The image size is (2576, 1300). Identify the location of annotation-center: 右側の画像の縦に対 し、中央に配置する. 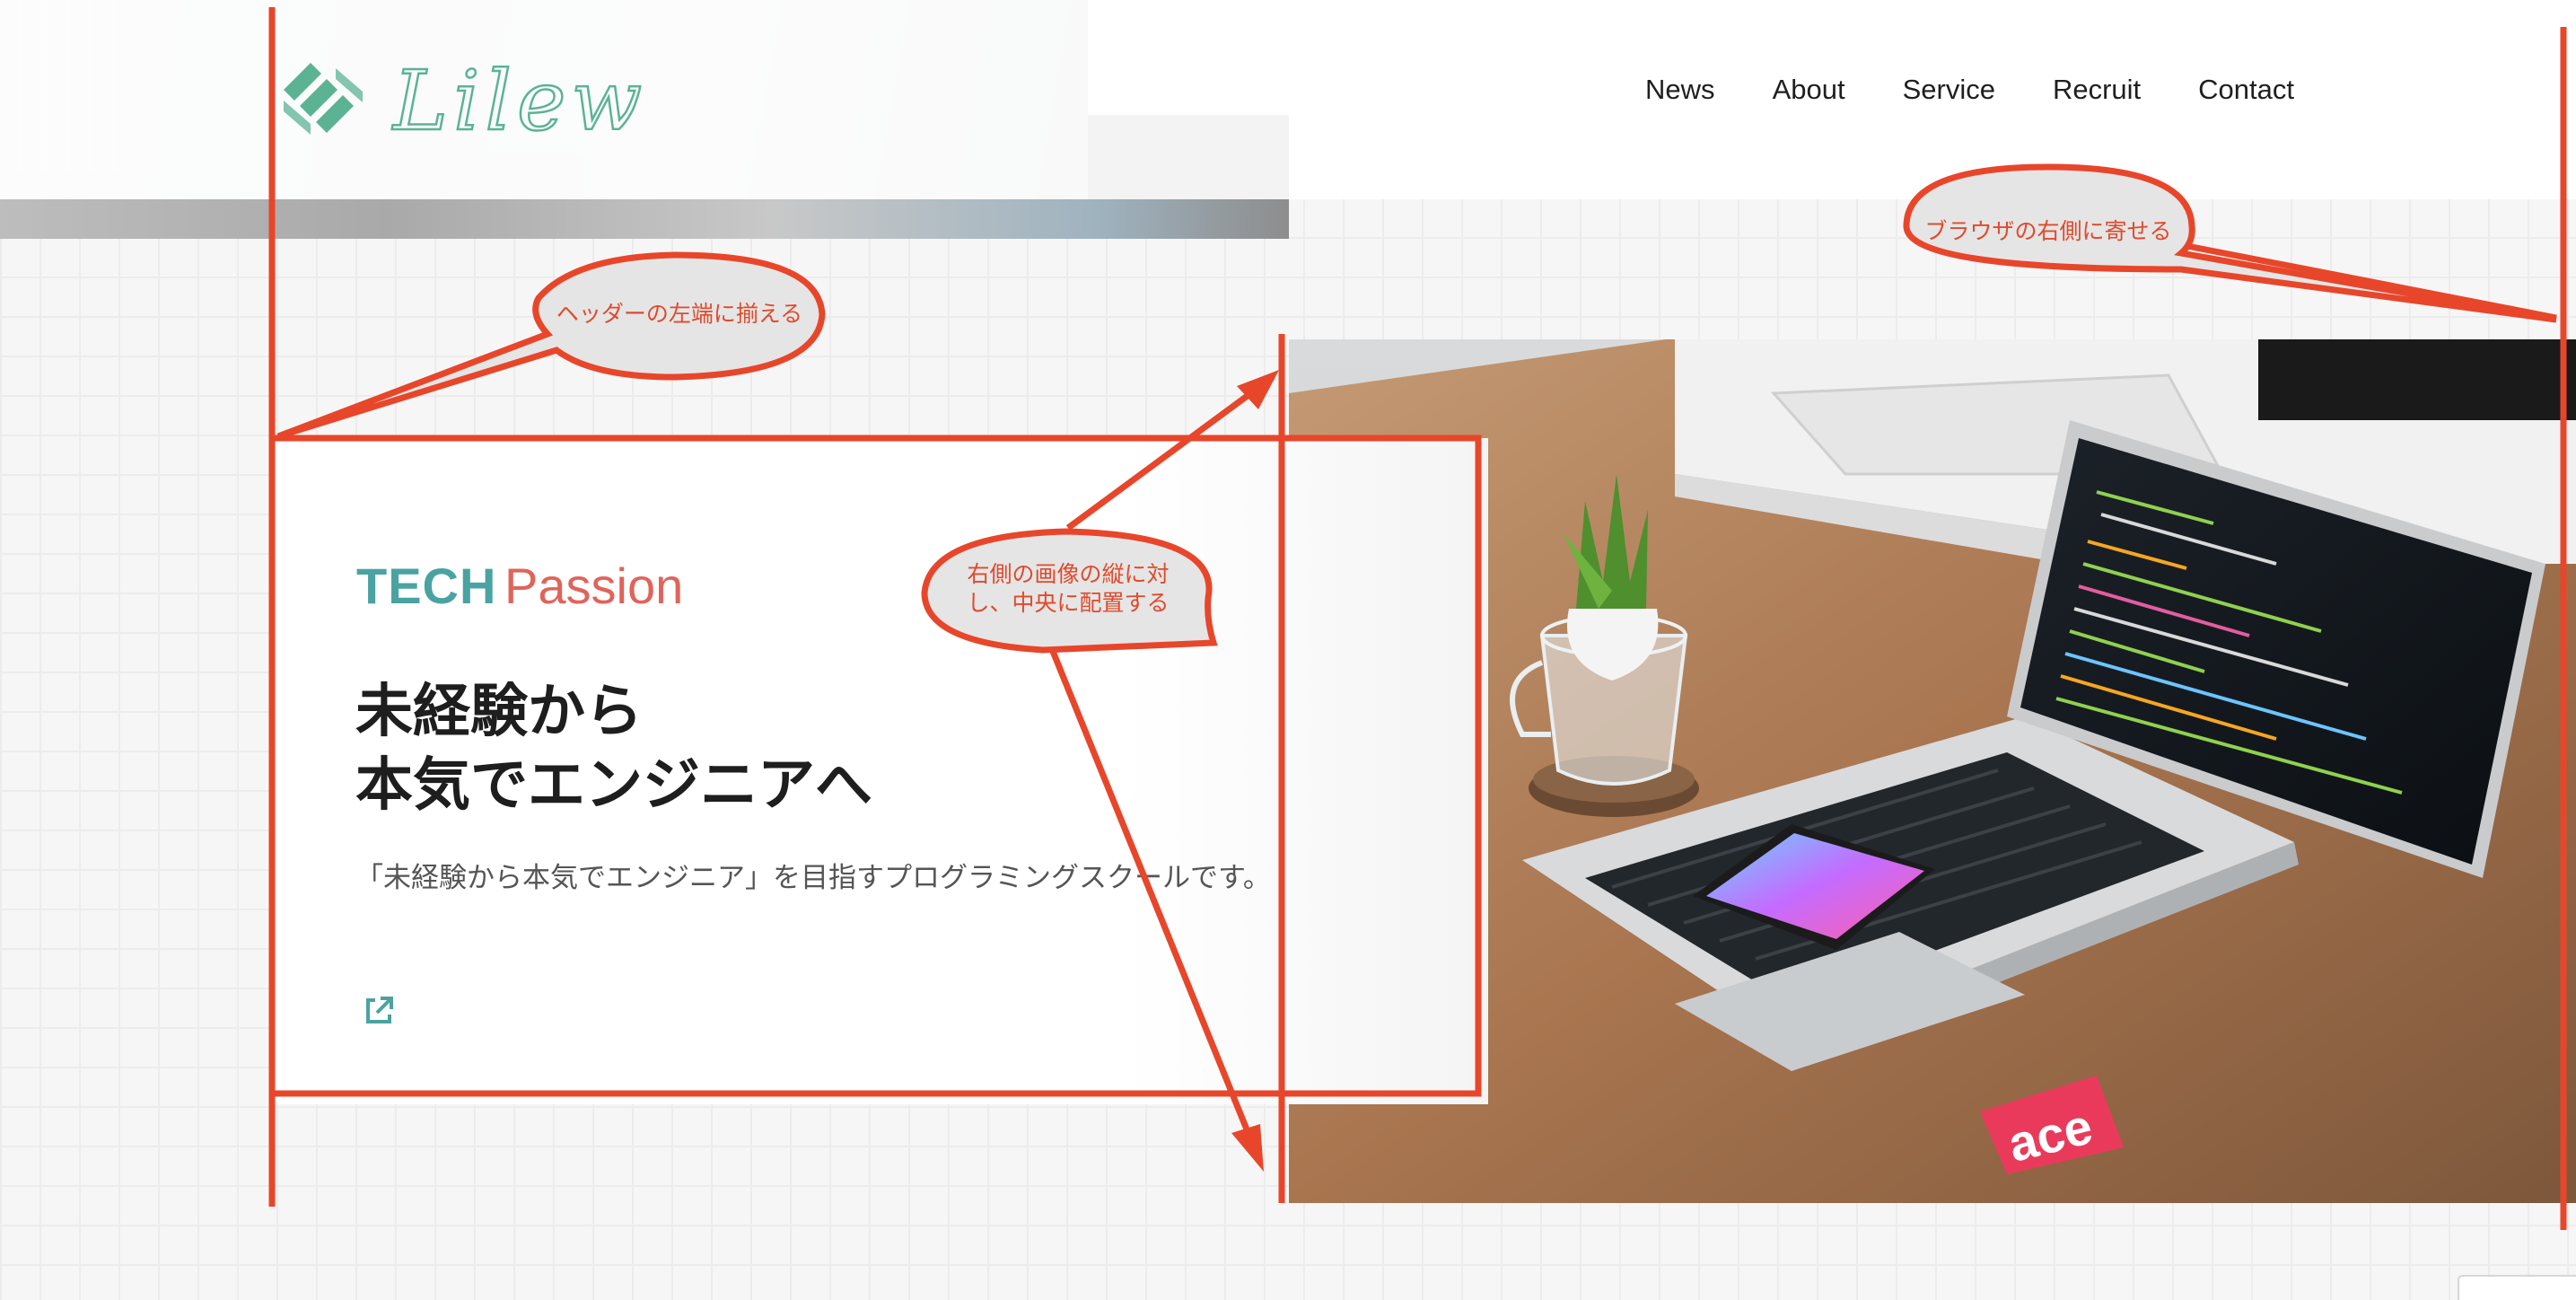
(1068, 589).